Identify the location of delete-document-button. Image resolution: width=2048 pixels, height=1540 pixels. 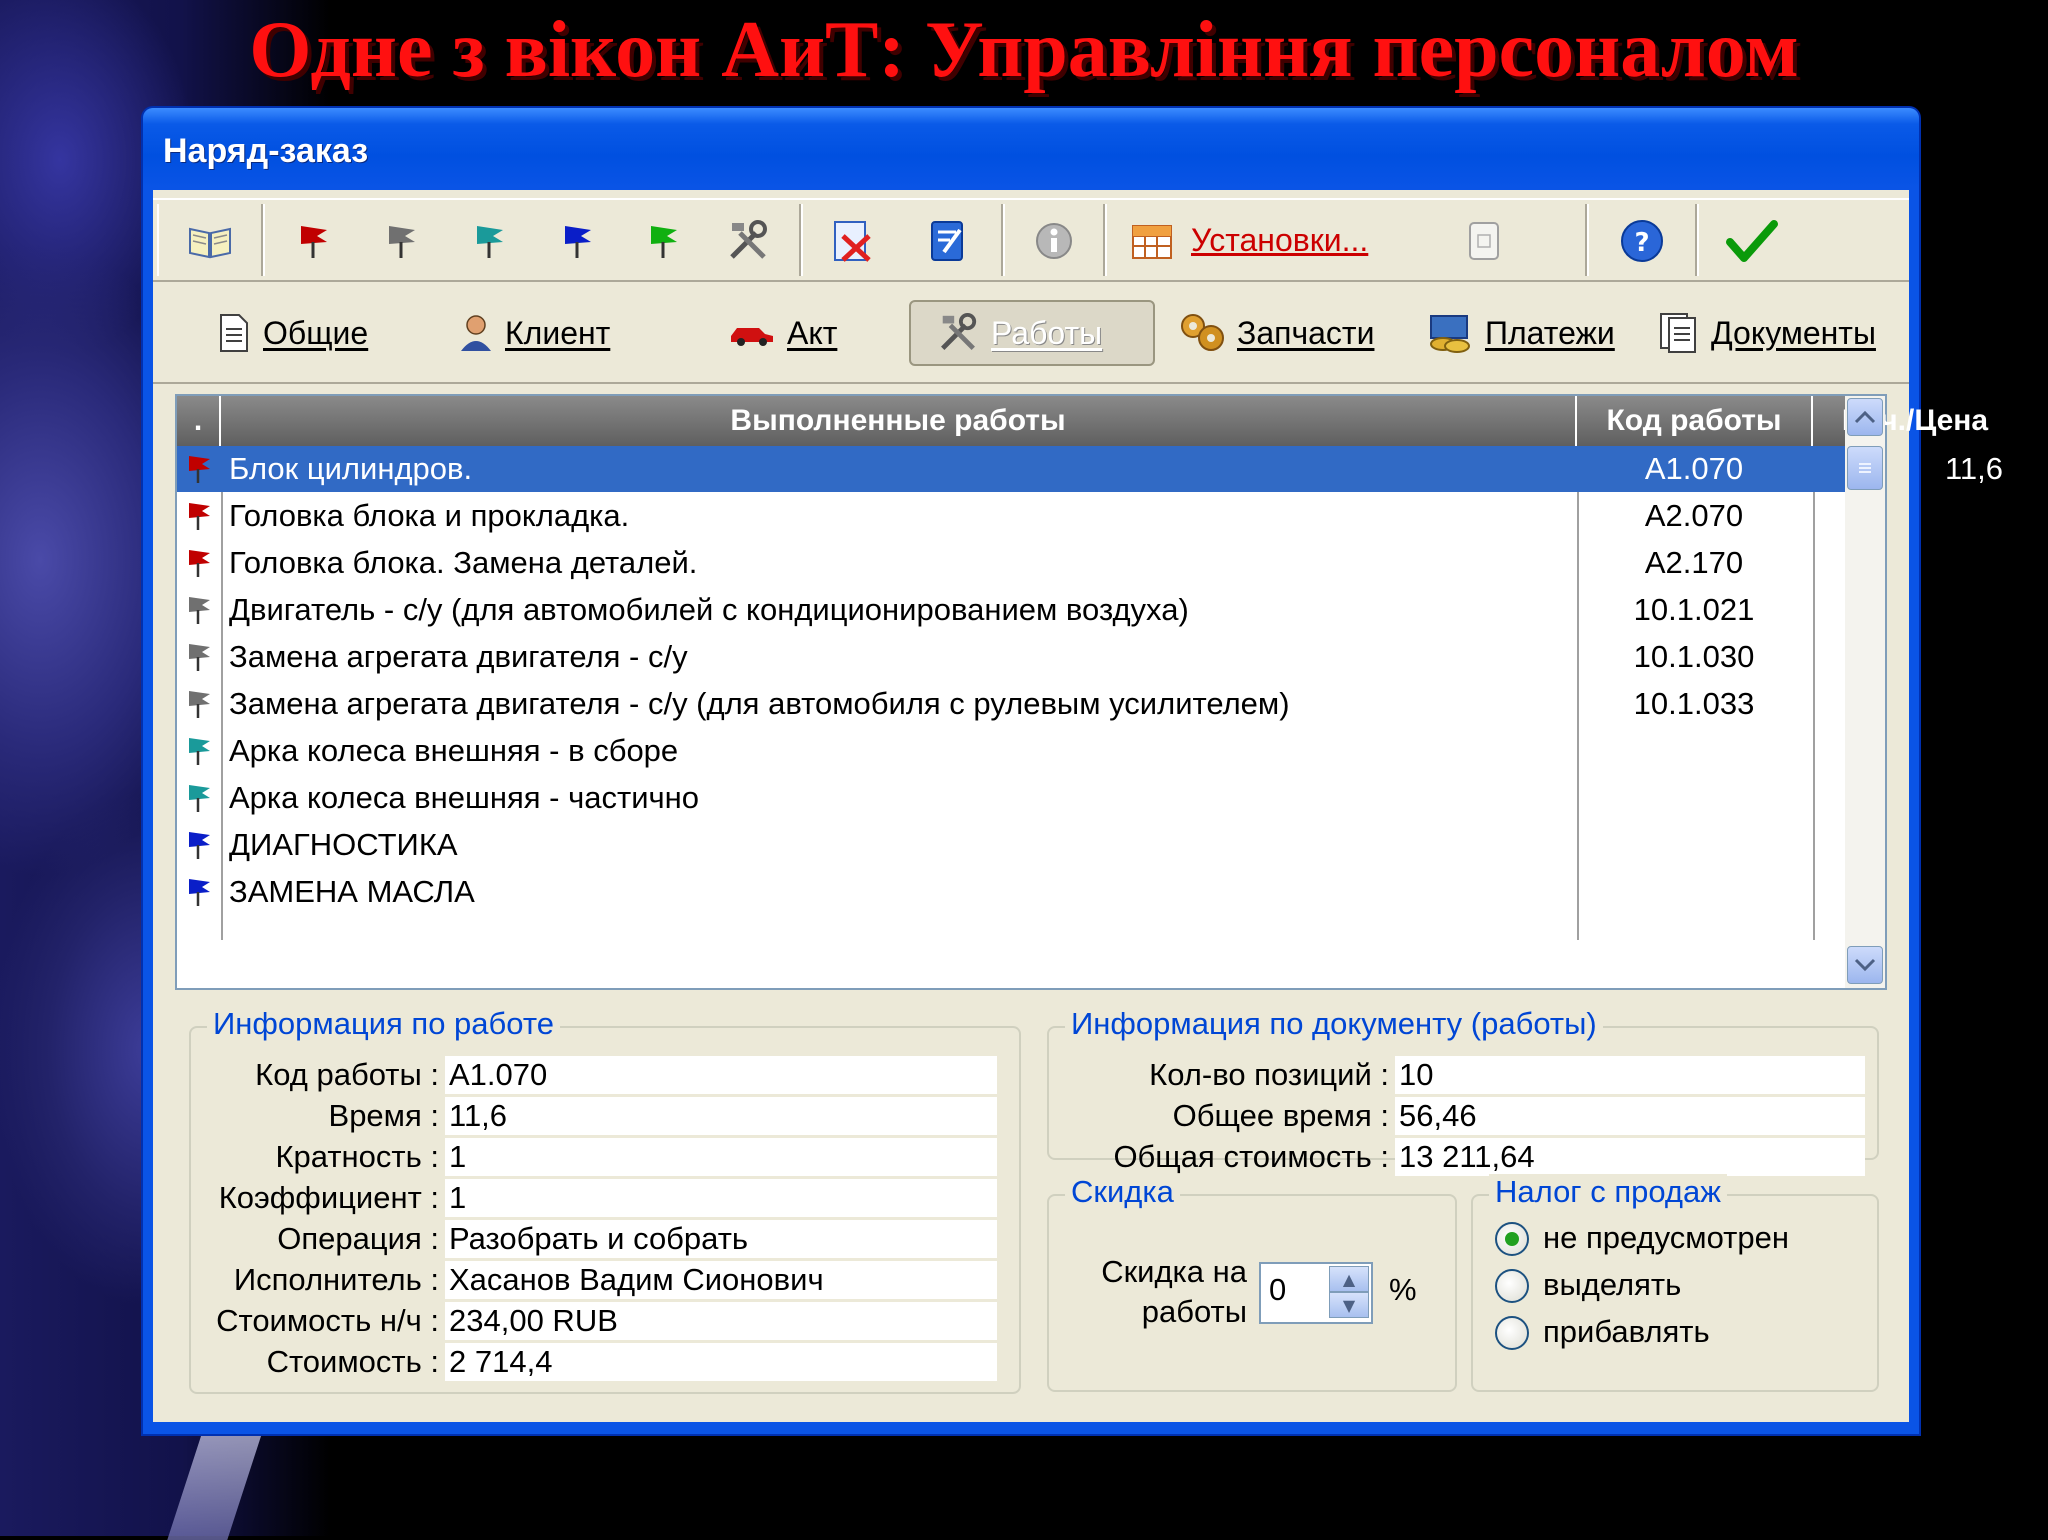
(852, 241).